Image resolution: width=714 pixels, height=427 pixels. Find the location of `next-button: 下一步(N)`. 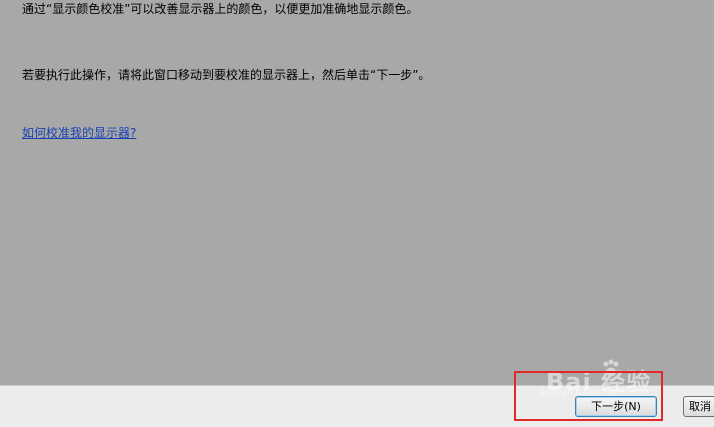

next-button: 下一步(N) is located at coordinates (616, 406).